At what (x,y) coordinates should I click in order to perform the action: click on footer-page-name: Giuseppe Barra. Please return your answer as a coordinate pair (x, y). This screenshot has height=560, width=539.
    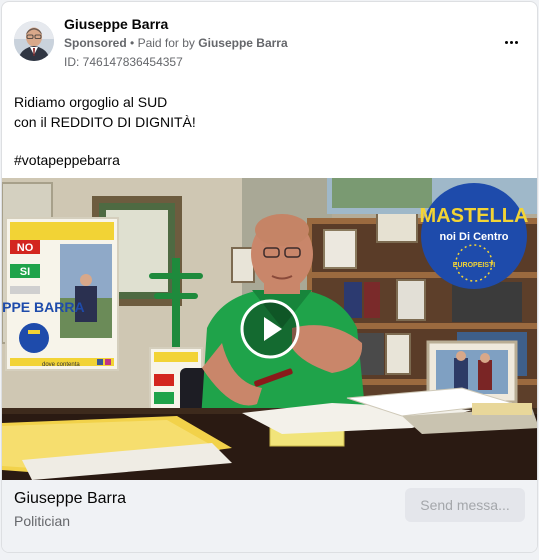
    Looking at the image, I should click on (70, 499).